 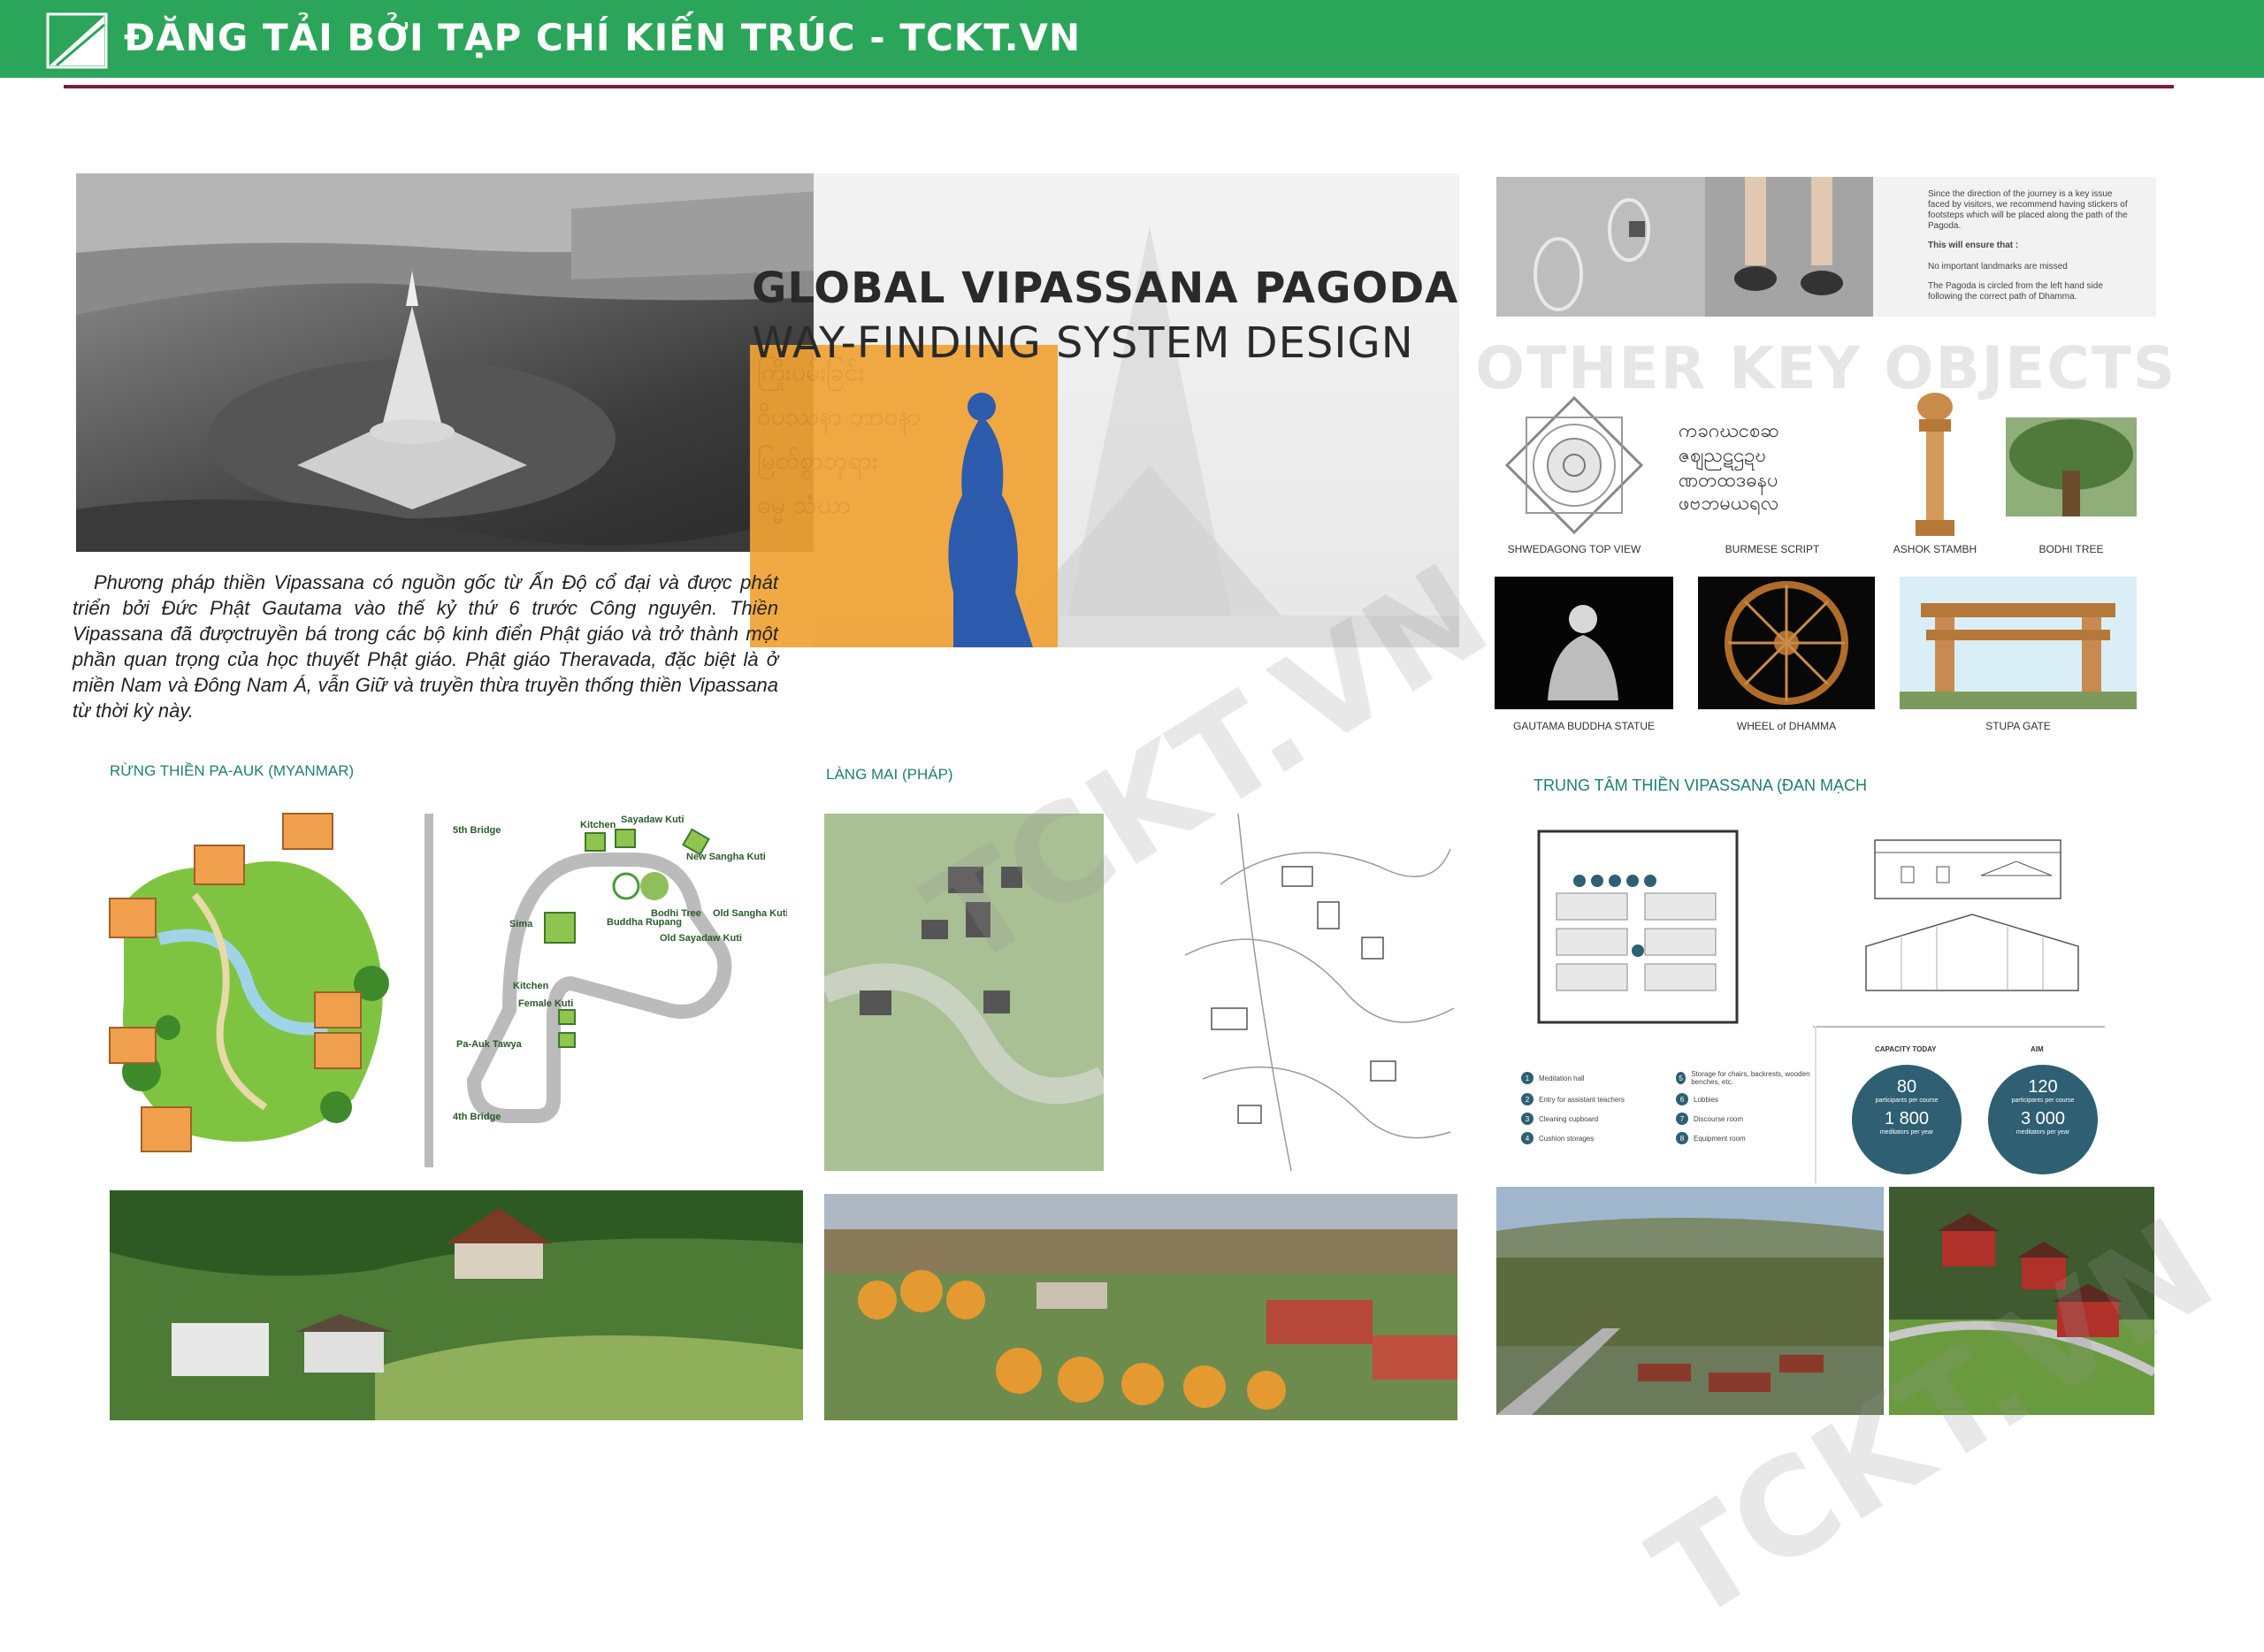 I want to click on map-label-5th-bridge: 5th Bridge, so click(x=477, y=831).